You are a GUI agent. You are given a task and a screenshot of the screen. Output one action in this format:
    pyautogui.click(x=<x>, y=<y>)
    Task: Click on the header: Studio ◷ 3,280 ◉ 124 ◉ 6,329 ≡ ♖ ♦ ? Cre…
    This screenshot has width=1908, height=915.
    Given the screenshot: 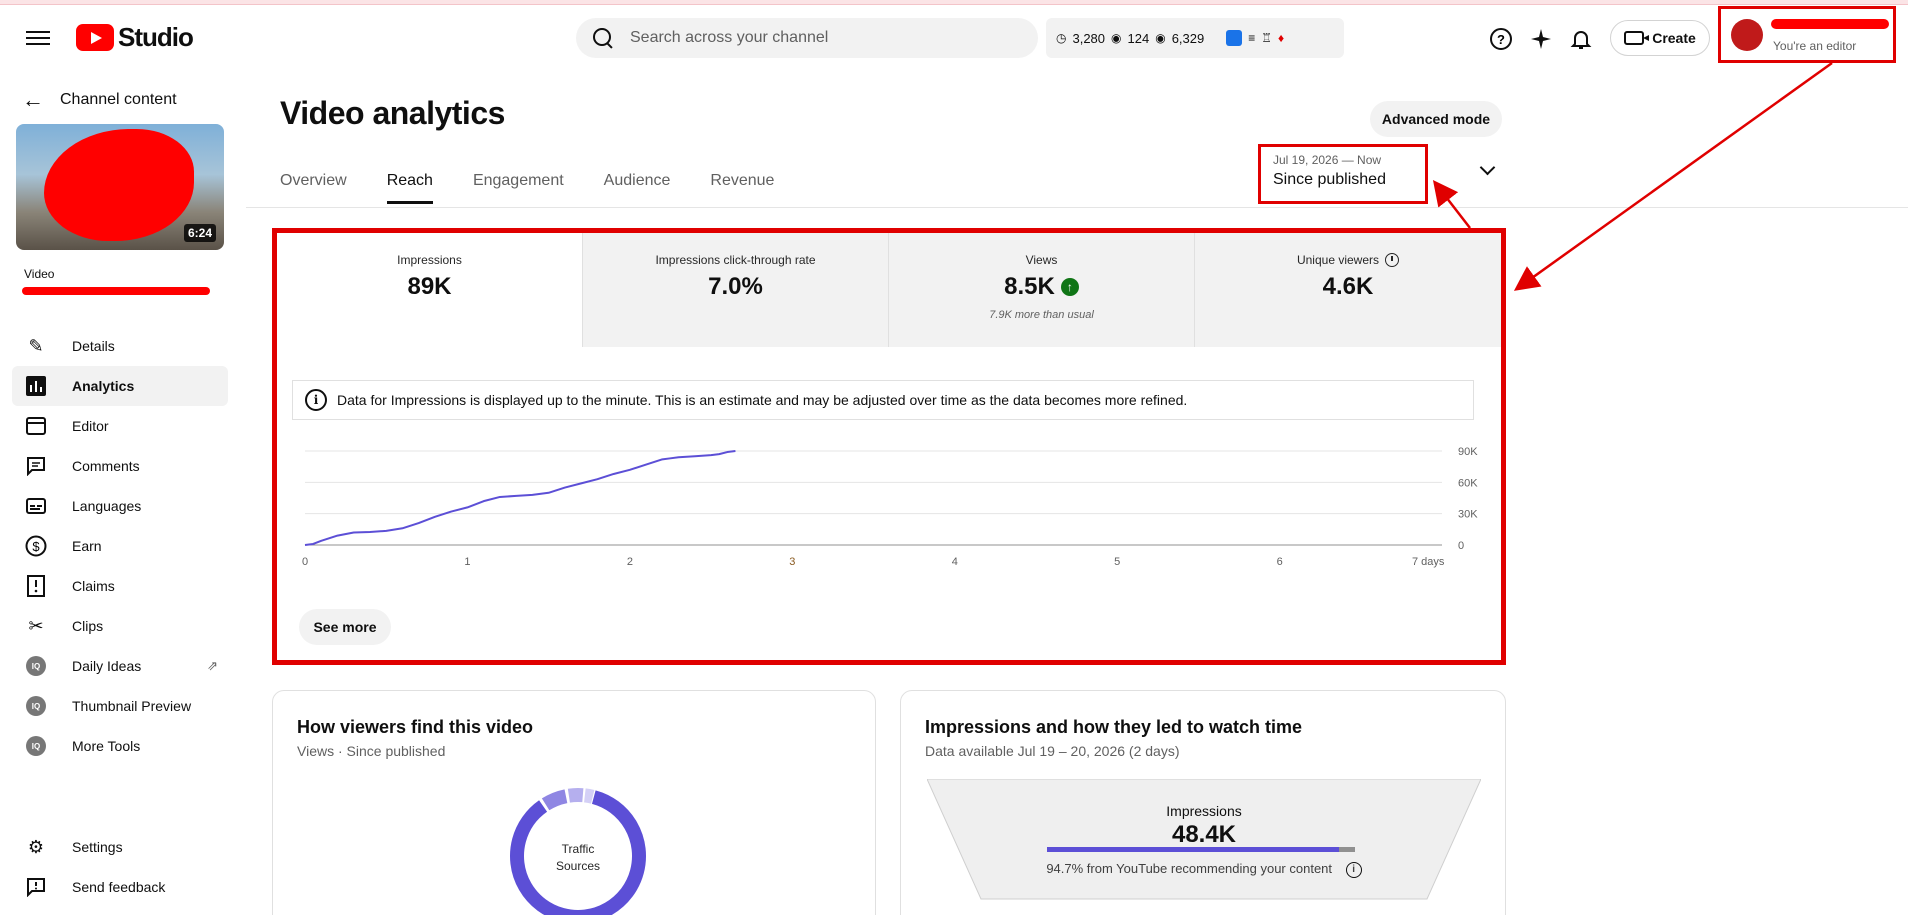 What is the action you would take?
    pyautogui.click(x=954, y=37)
    